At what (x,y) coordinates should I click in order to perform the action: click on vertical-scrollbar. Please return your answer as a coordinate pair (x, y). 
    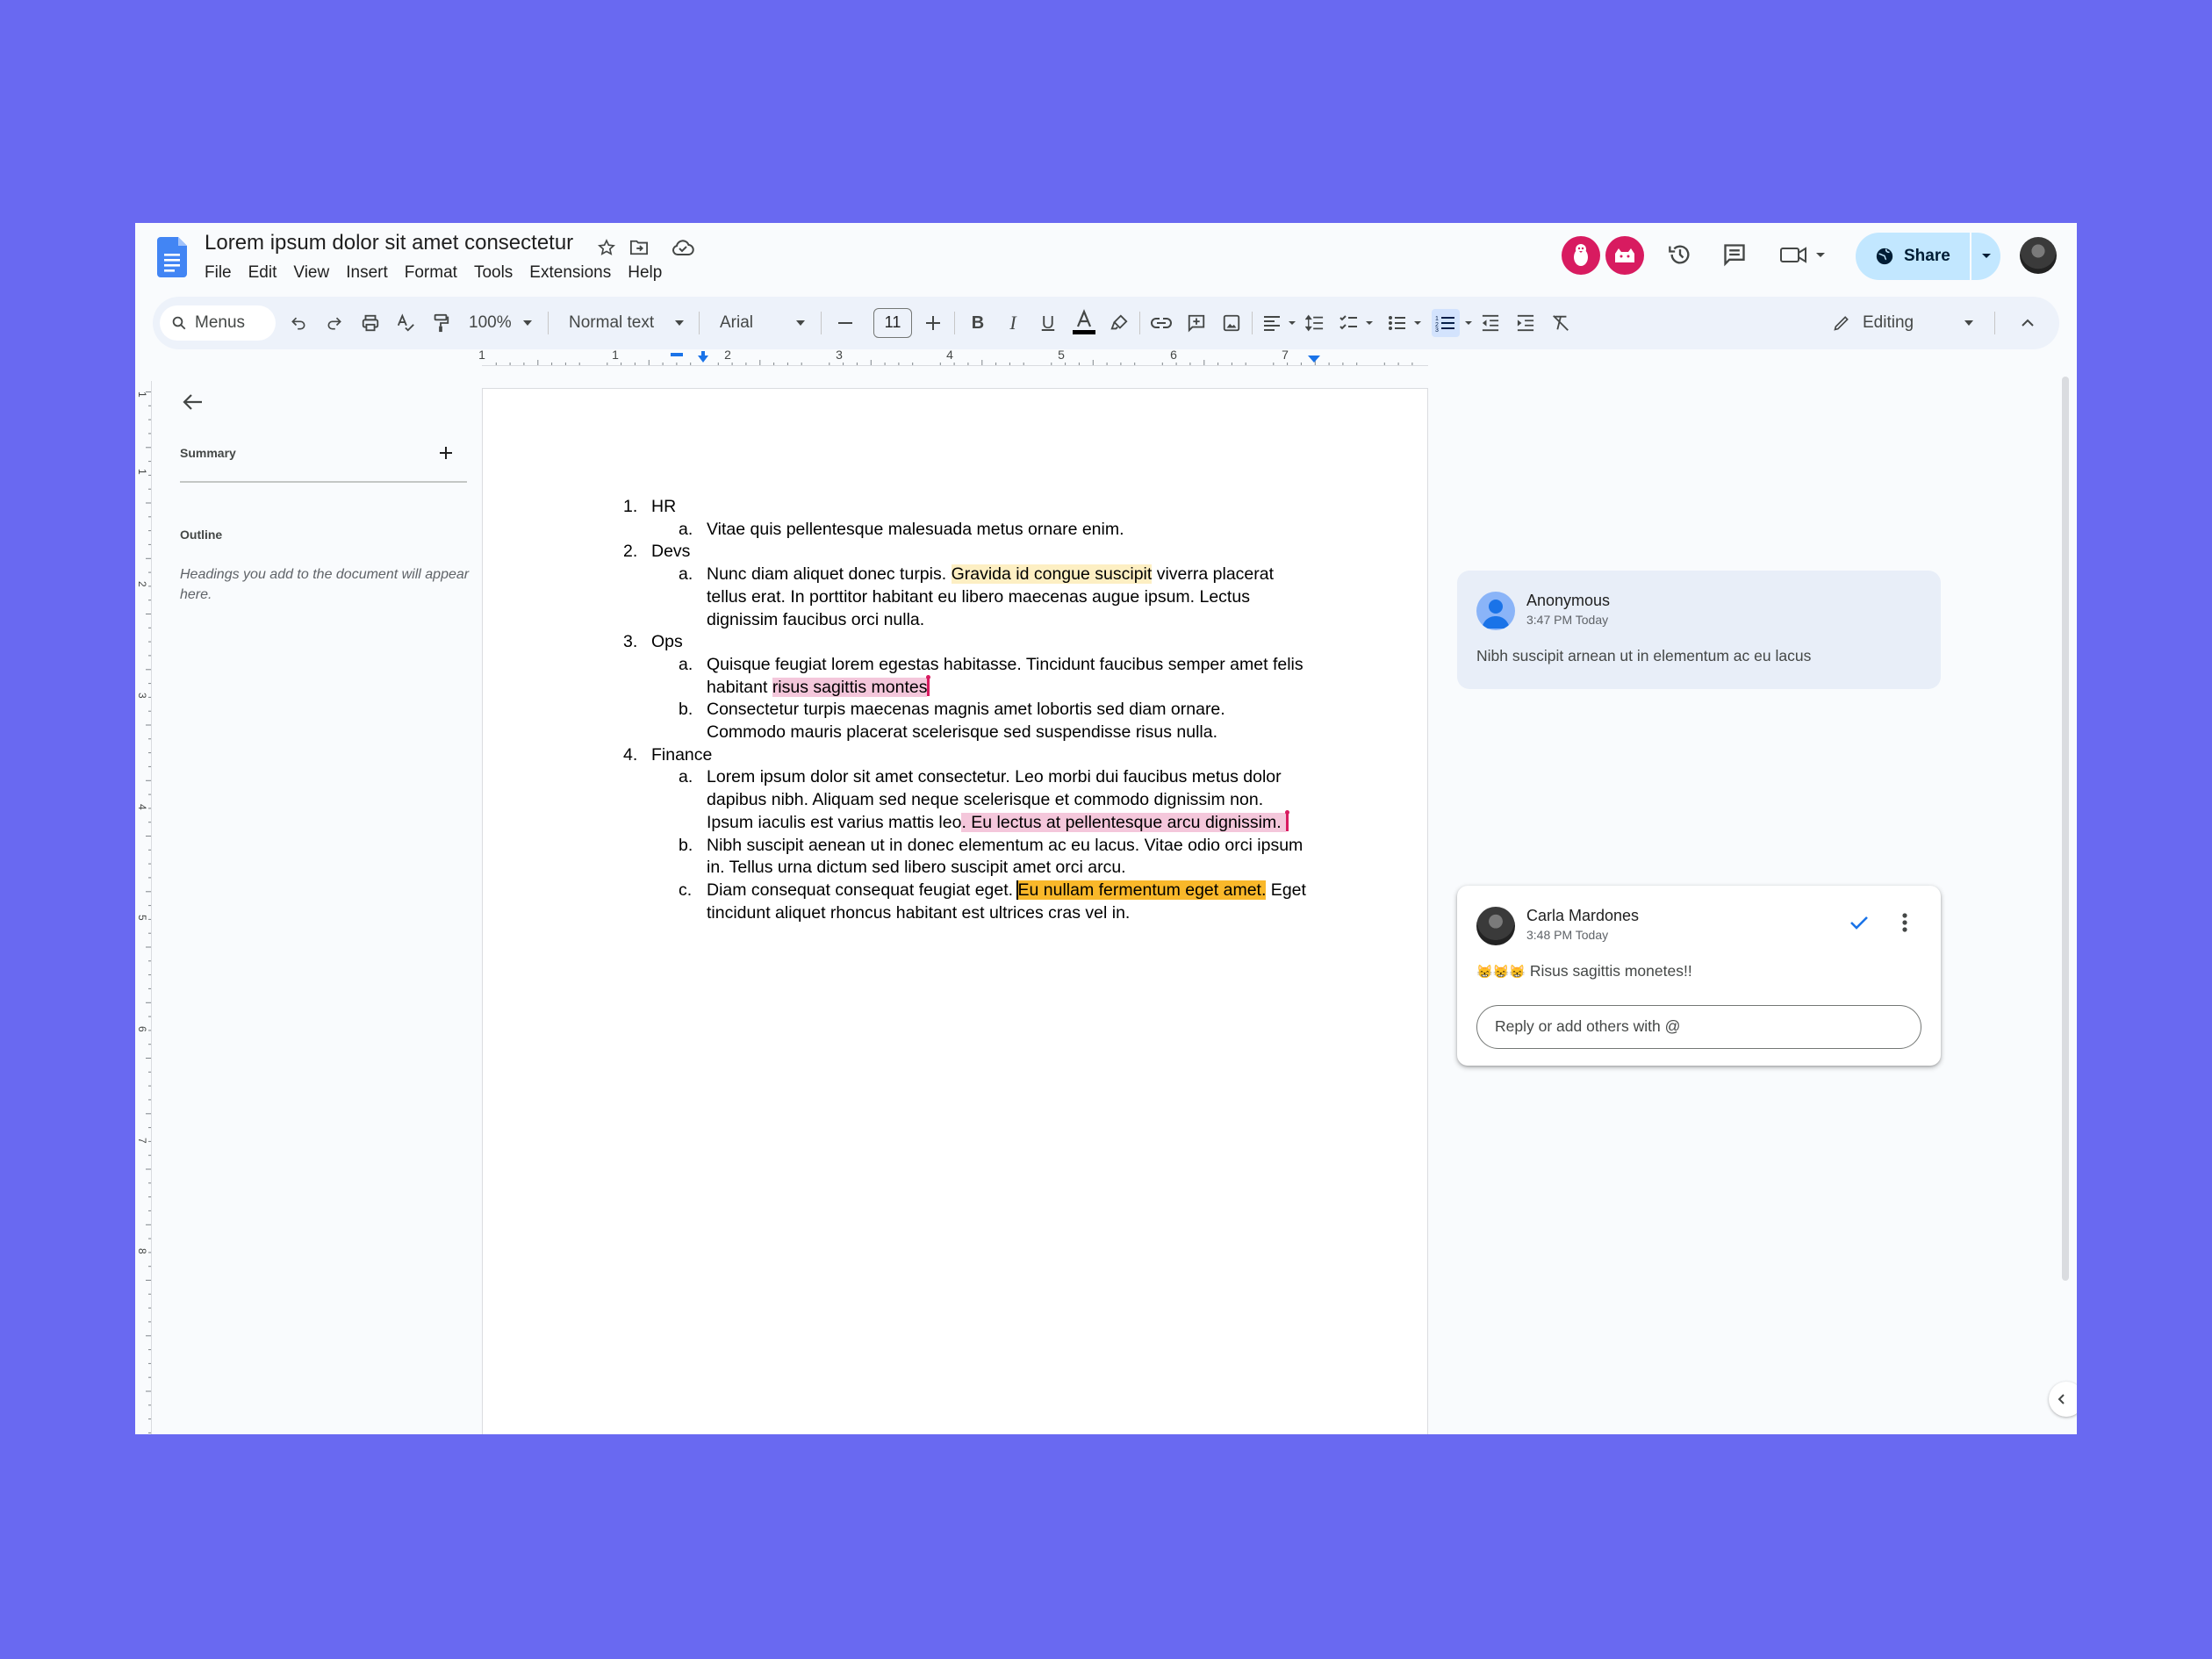
    Looking at the image, I should click on (2065, 829).